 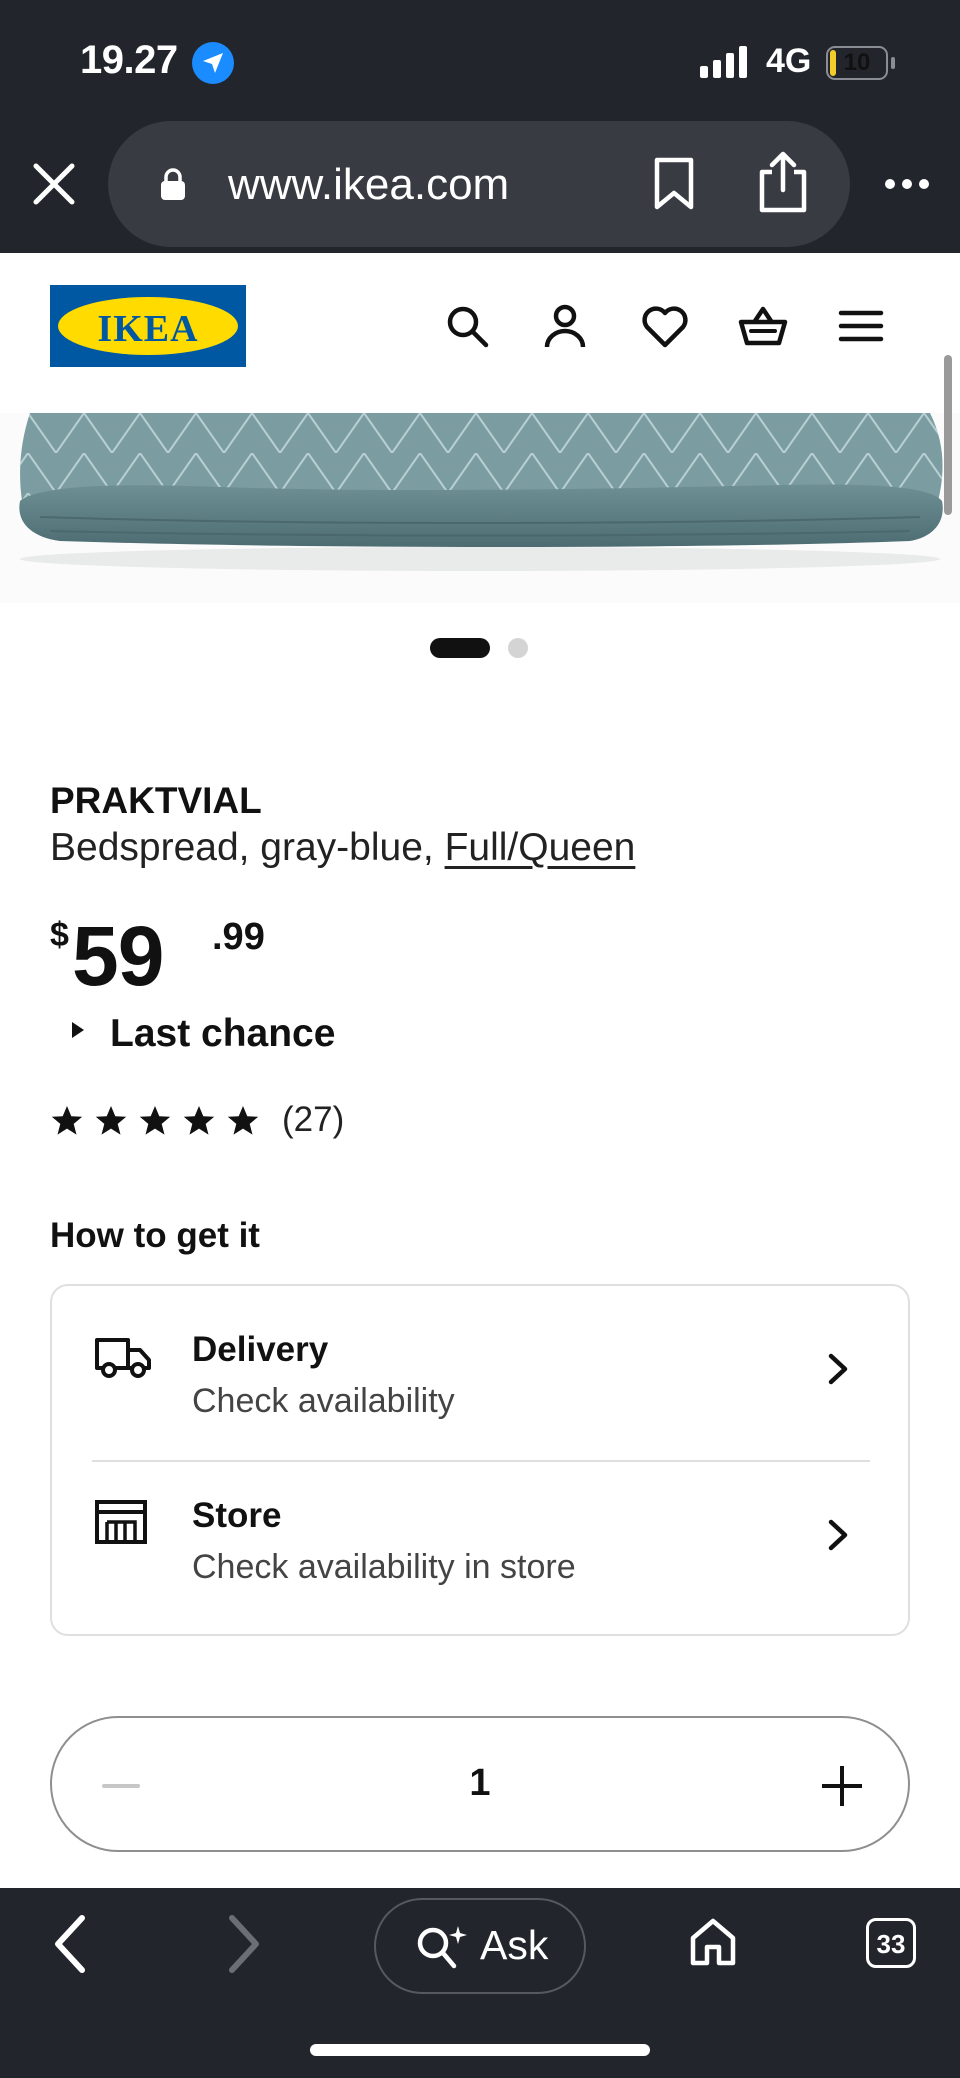 What do you see at coordinates (148, 329) in the screenshot?
I see `logo-text: IKEA` at bounding box center [148, 329].